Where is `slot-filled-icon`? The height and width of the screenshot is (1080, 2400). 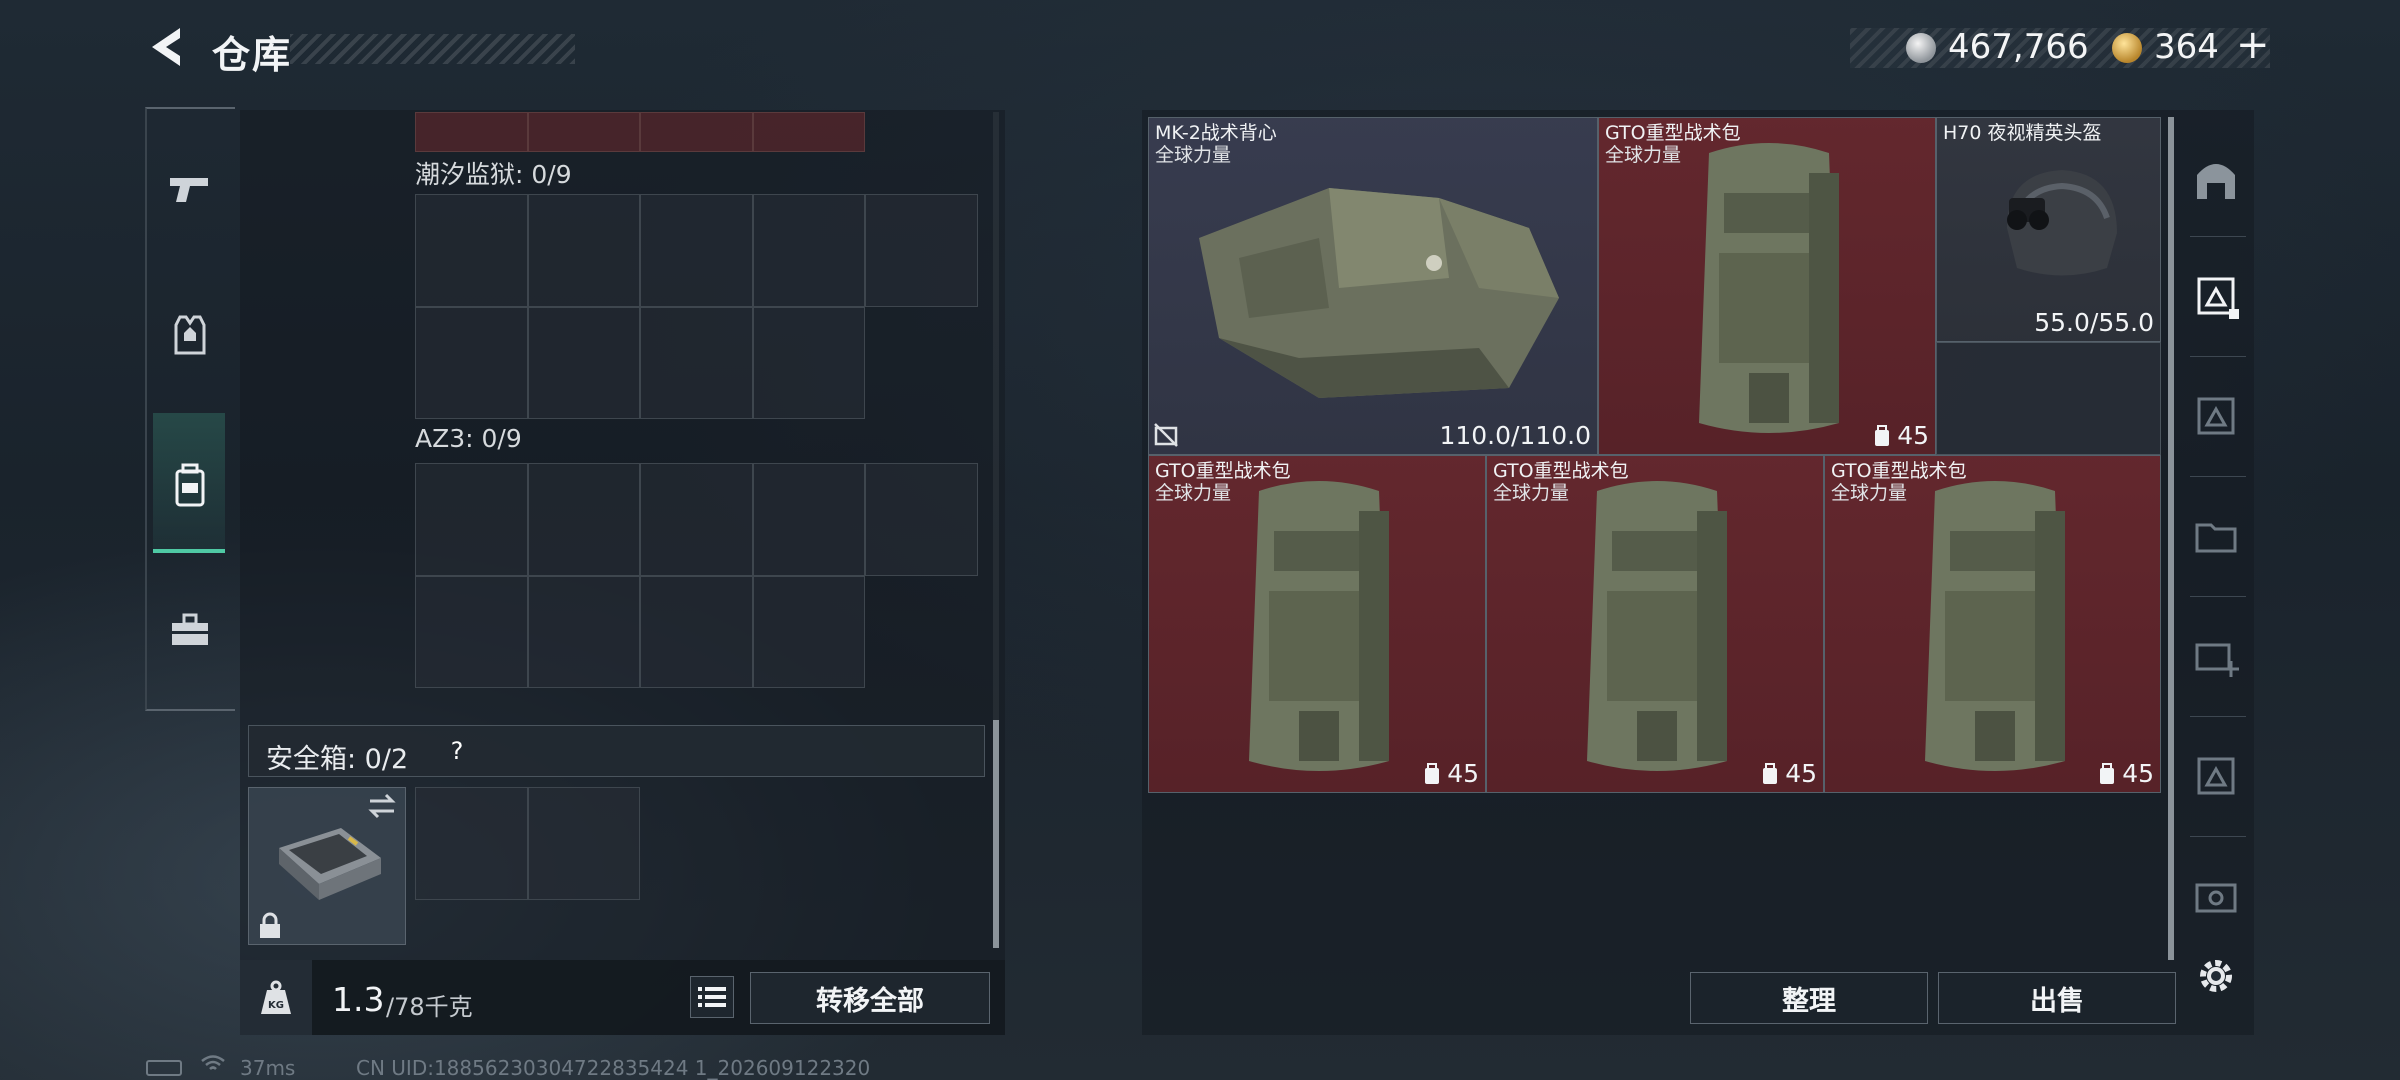 slot-filled-icon is located at coordinates (2218, 298).